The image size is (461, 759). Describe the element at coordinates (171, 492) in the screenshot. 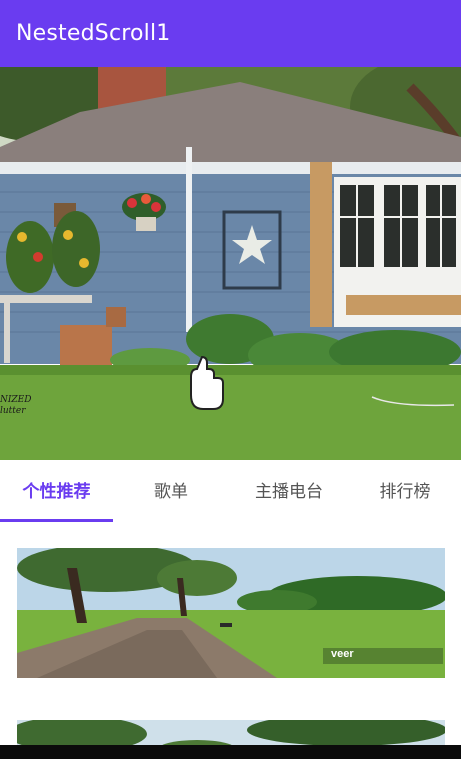

I see `tab-playlists: 歌单` at that location.